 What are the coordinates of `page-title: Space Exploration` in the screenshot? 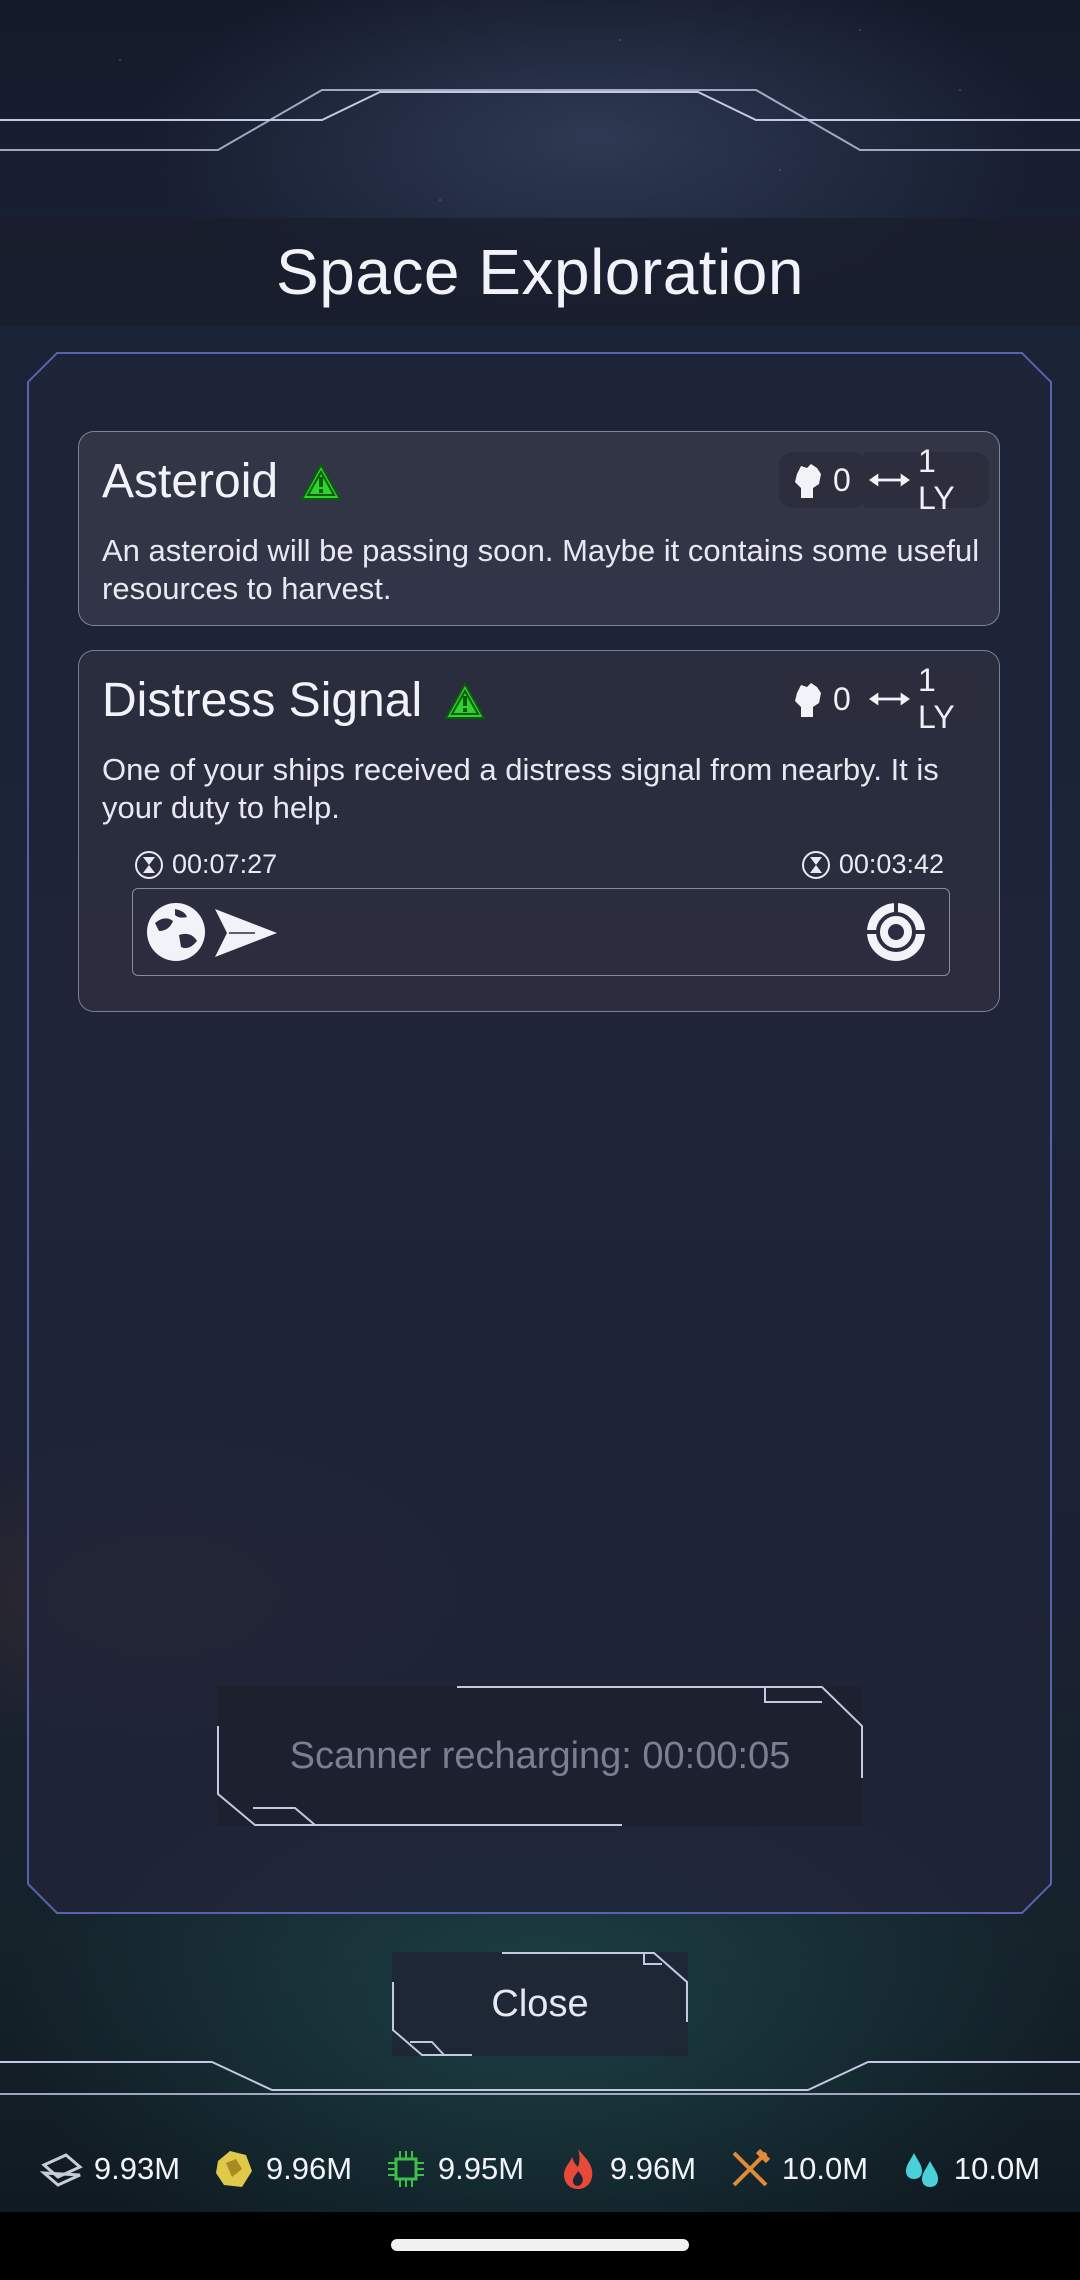 It's located at (540, 272).